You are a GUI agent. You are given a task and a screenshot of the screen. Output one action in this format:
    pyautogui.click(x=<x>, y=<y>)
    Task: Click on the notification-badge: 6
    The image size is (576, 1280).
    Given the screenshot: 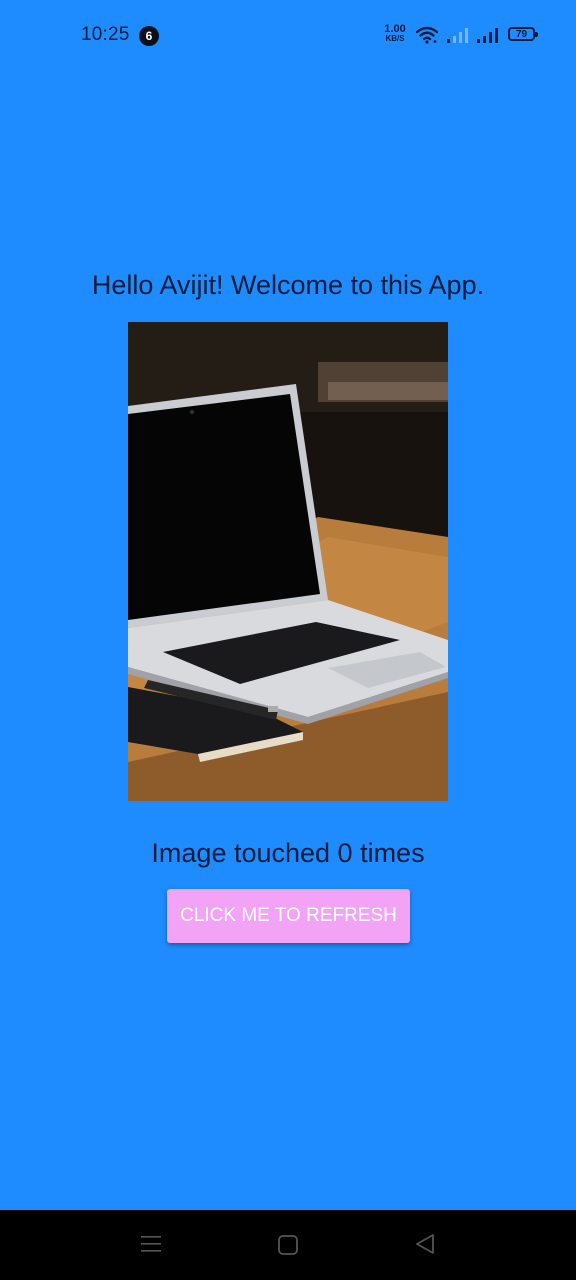 What is the action you would take?
    pyautogui.click(x=149, y=36)
    